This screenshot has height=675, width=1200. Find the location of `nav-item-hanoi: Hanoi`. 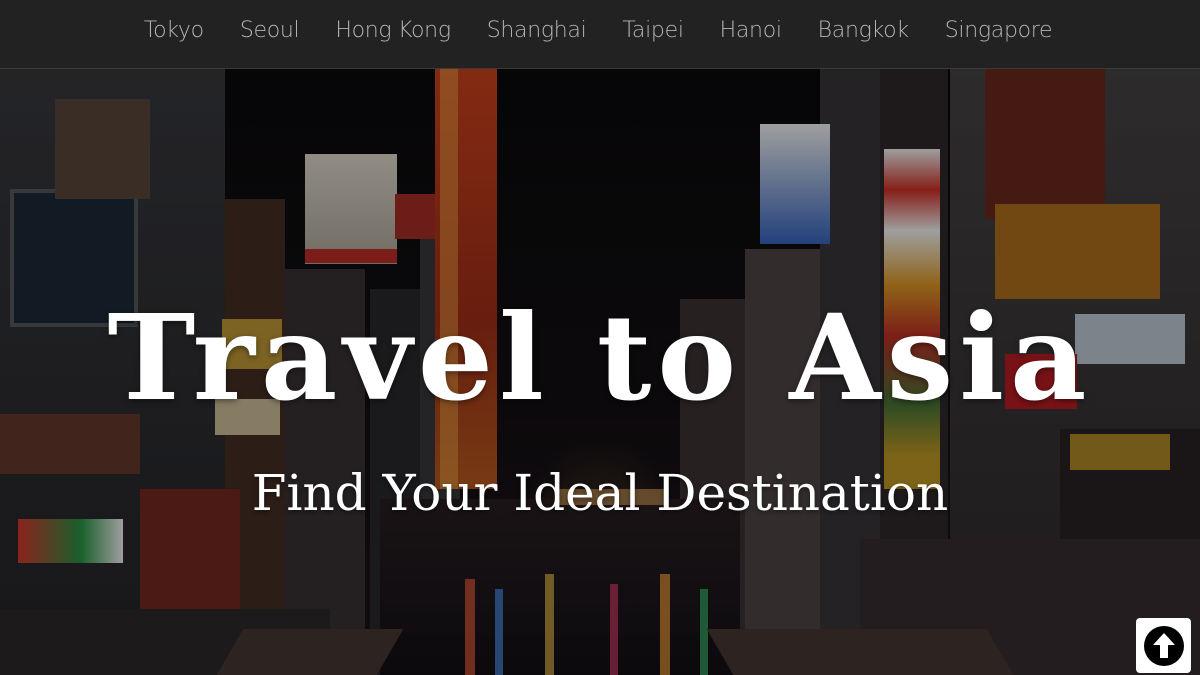

nav-item-hanoi: Hanoi is located at coordinates (751, 30).